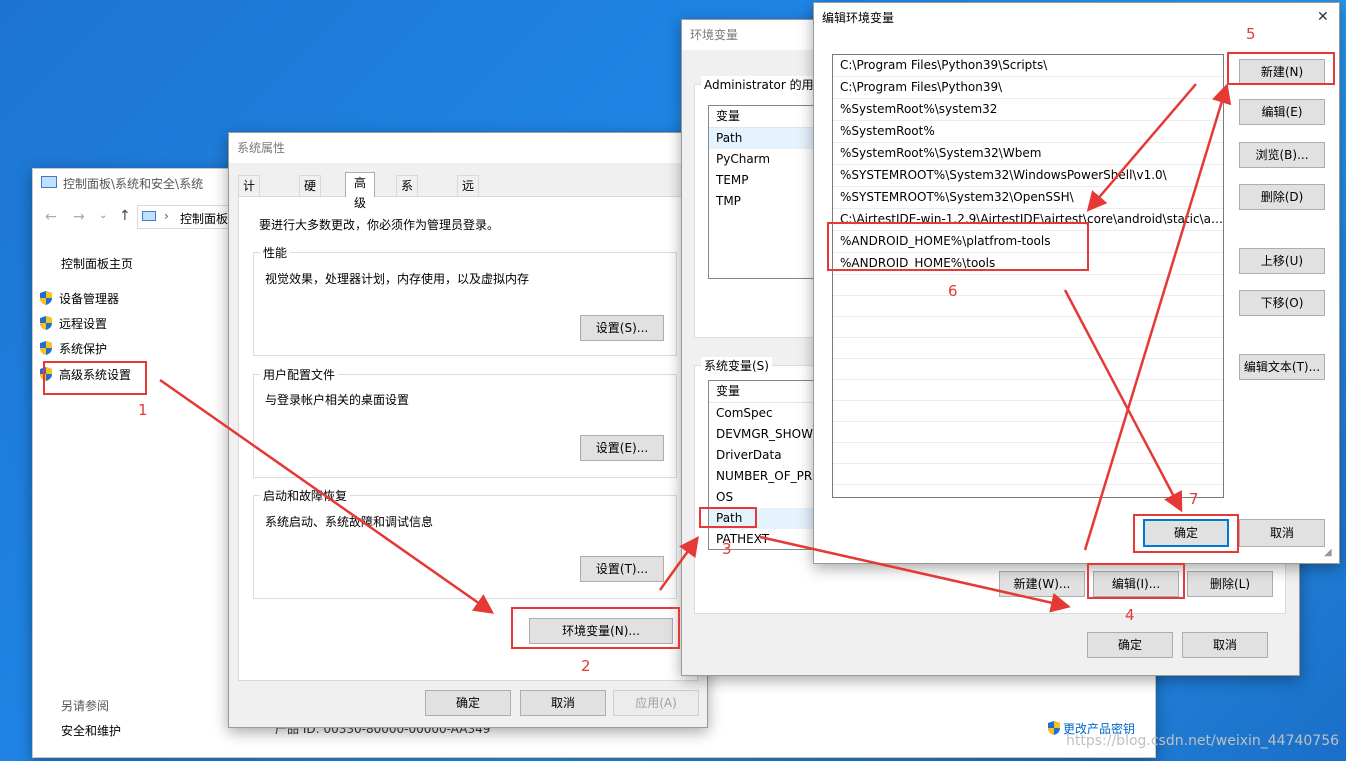 Image resolution: width=1346 pixels, height=761 pixels. What do you see at coordinates (1203, 741) in the screenshot?
I see `watermark-text: https://blog.csdn.net/weixin_44740756` at bounding box center [1203, 741].